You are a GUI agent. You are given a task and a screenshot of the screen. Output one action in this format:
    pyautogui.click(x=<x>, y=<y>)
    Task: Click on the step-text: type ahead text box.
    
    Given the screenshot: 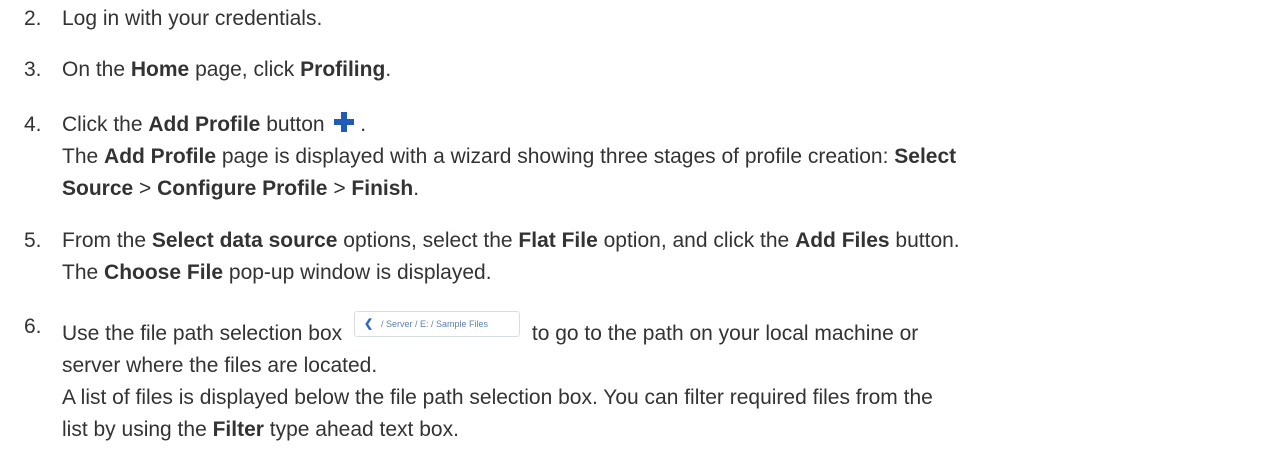 What is the action you would take?
    pyautogui.click(x=361, y=429)
    